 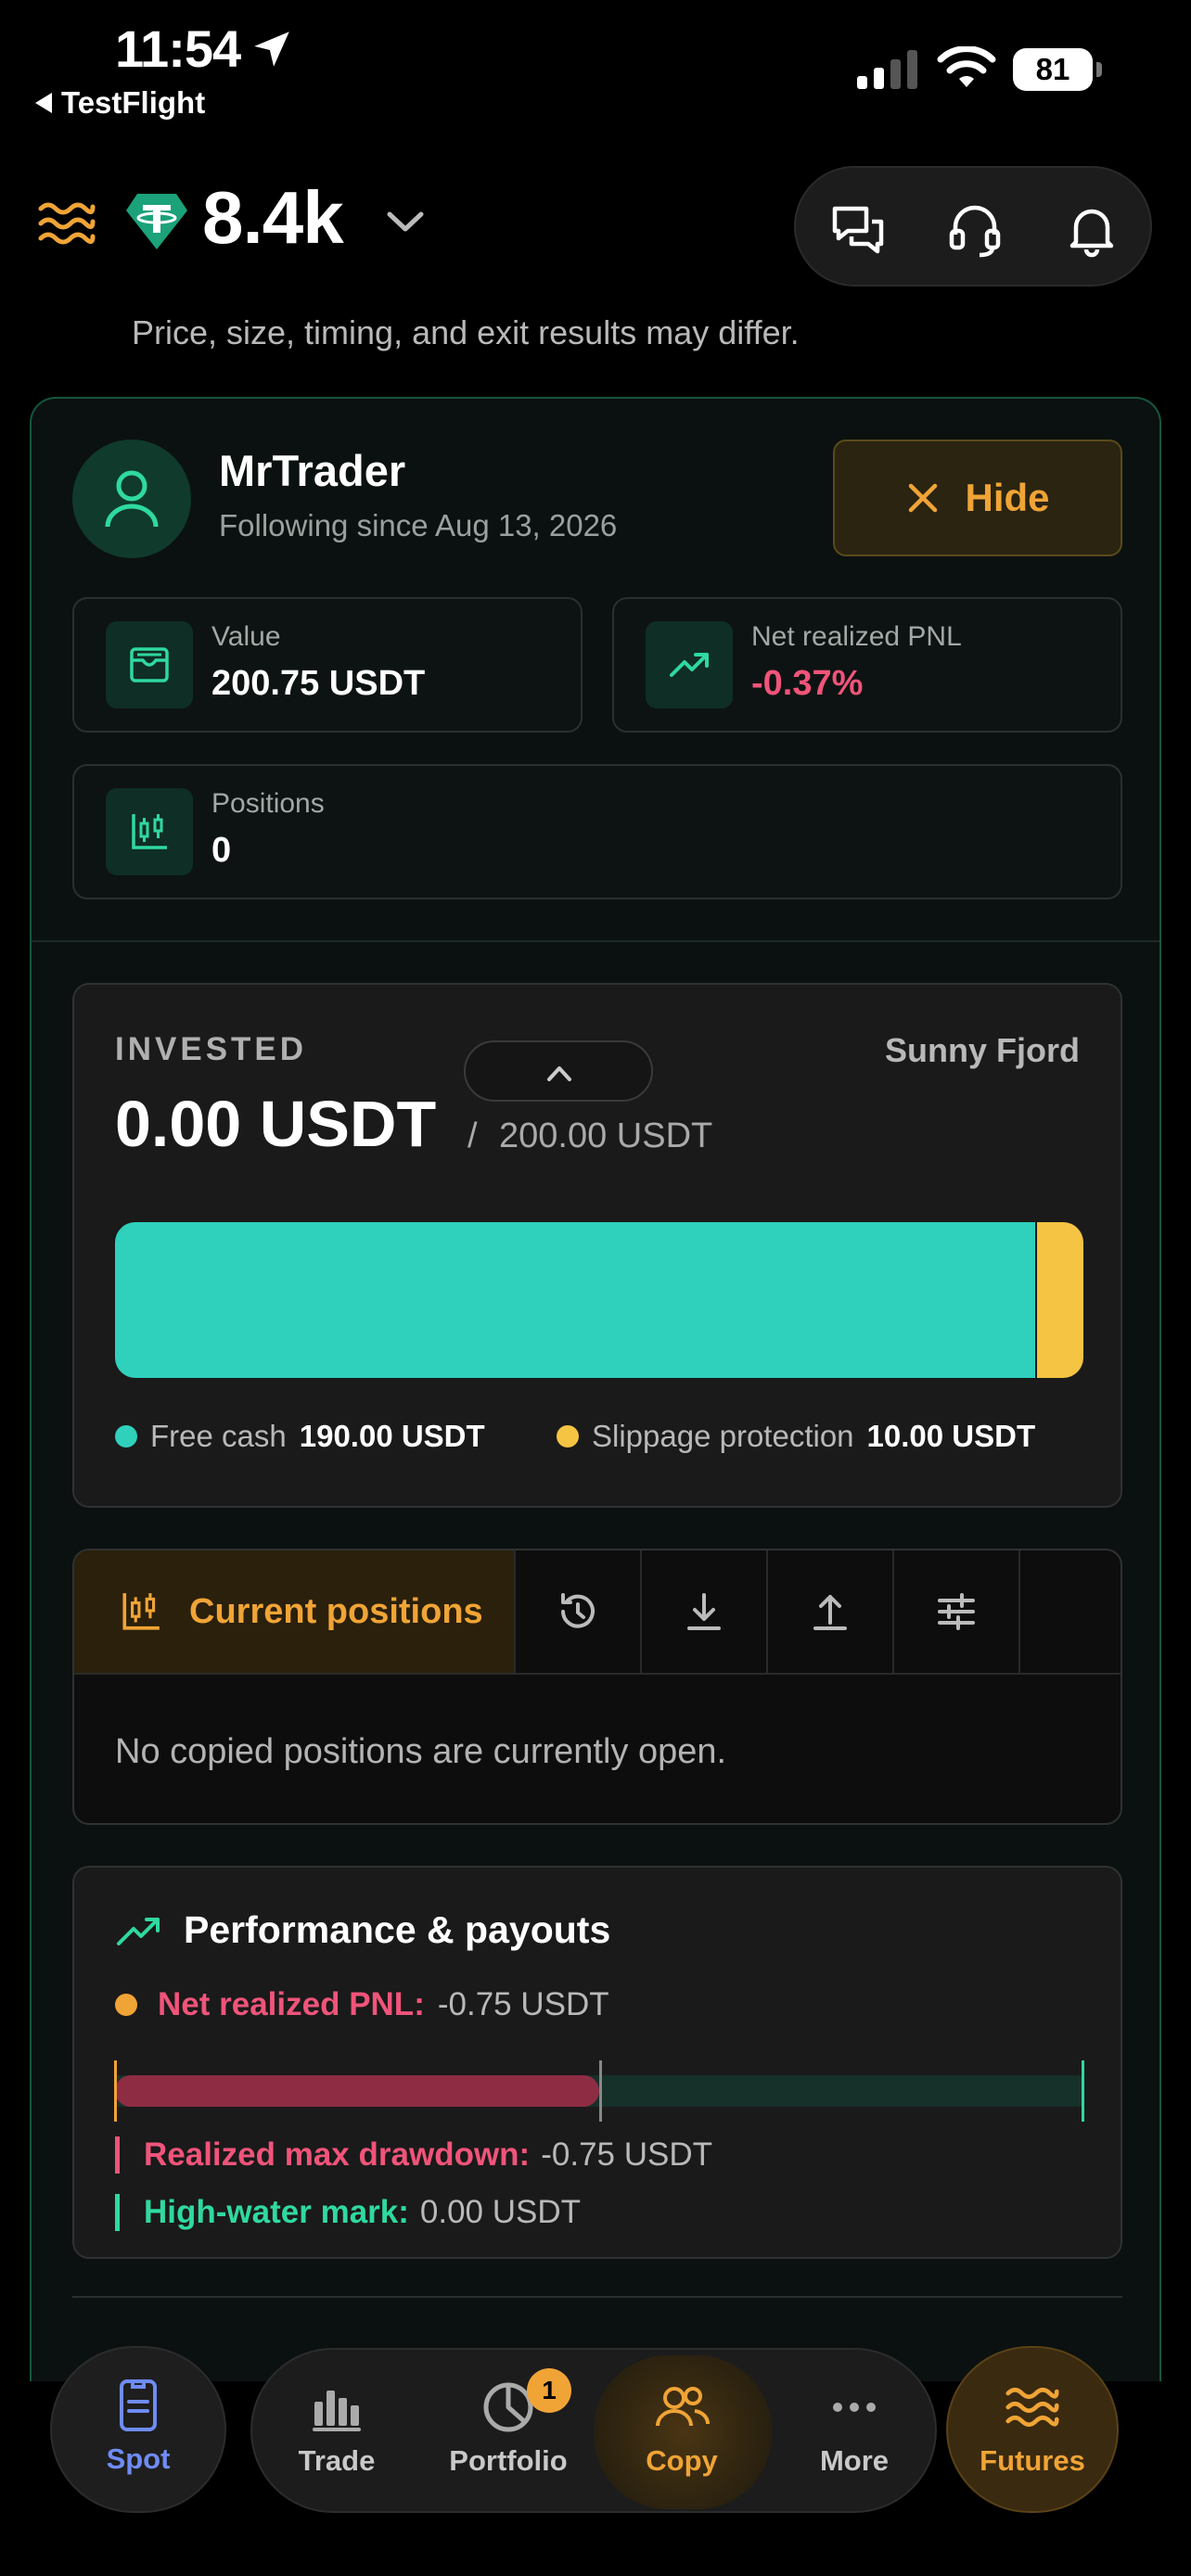 I want to click on free-cash-dot, so click(x=126, y=1436).